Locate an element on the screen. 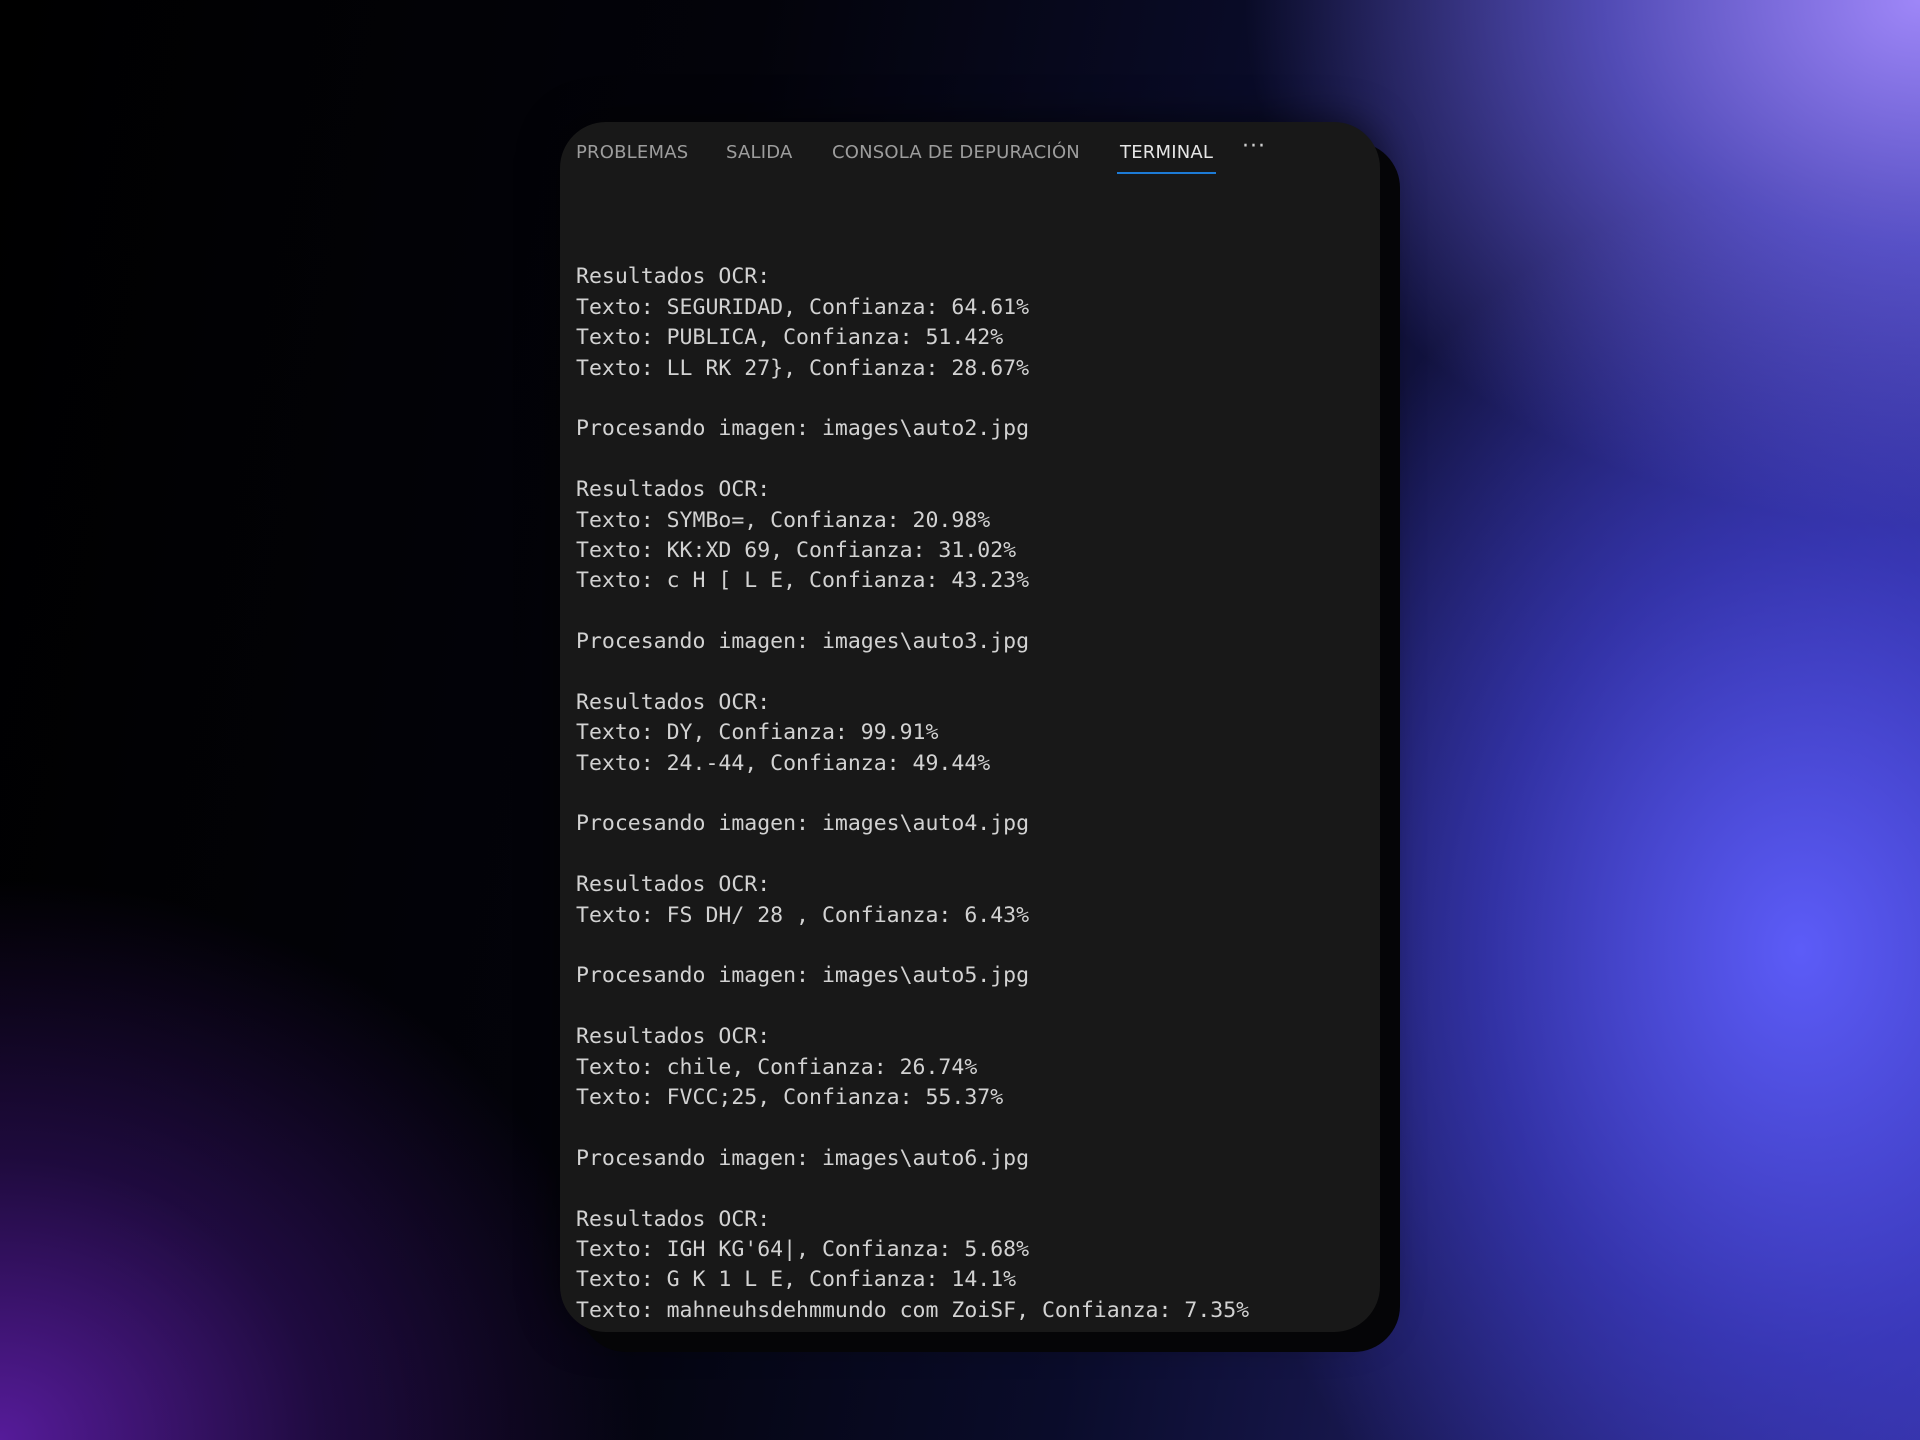 This screenshot has width=1920, height=1440. terminal-line: Texto: SYMBo=, Confianza: 20.98% is located at coordinates (783, 520).